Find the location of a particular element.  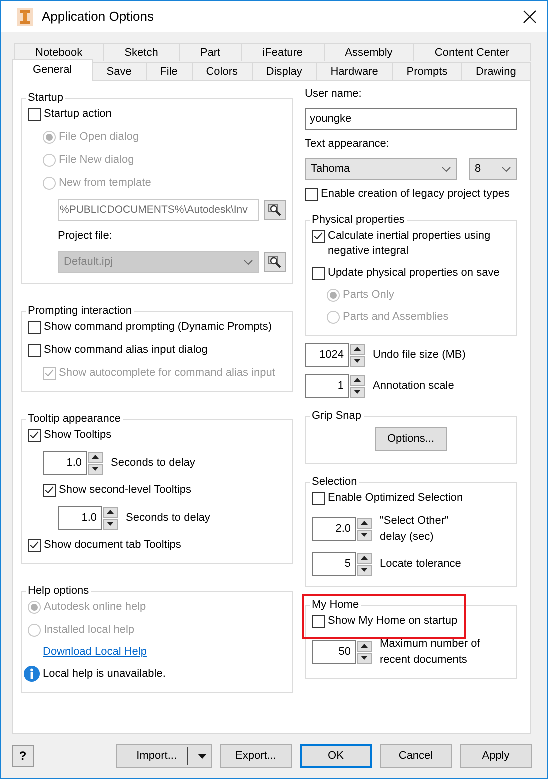

field-label: Text appearance: is located at coordinates (347, 144).